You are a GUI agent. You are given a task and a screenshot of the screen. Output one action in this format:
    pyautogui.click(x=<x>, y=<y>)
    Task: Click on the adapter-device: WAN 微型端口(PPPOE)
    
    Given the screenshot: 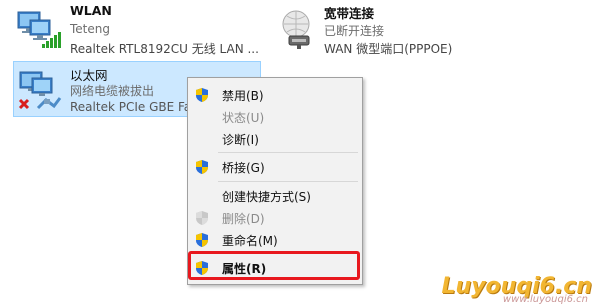 What is the action you would take?
    pyautogui.click(x=388, y=49)
    